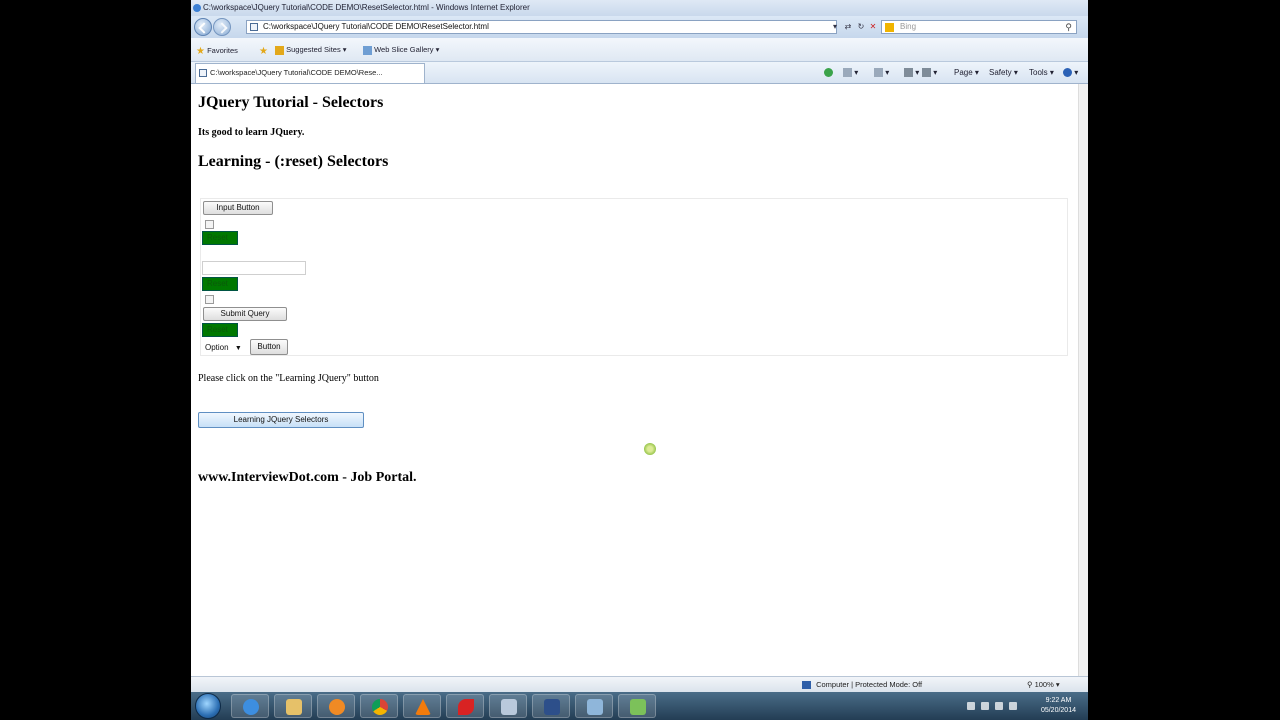 This screenshot has width=1280, height=720. Describe the element at coordinates (208, 706) in the screenshot. I see `start-button` at that location.